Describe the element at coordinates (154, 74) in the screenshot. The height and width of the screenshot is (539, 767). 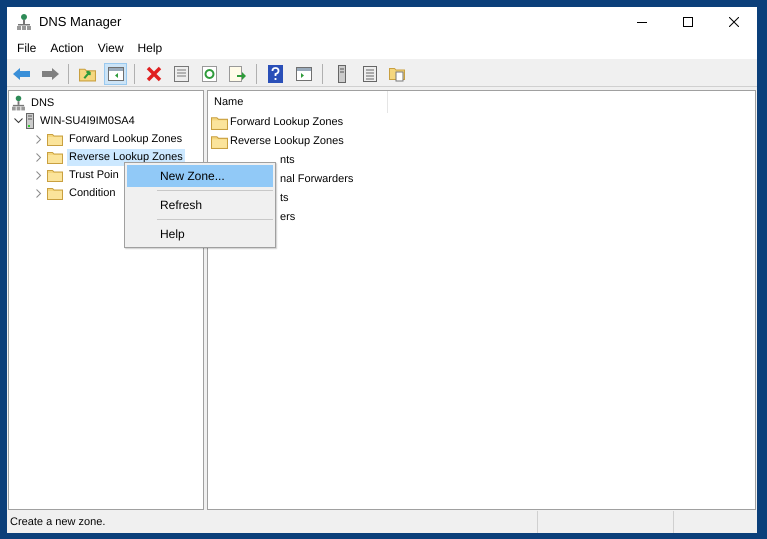
I see `delete-icon` at that location.